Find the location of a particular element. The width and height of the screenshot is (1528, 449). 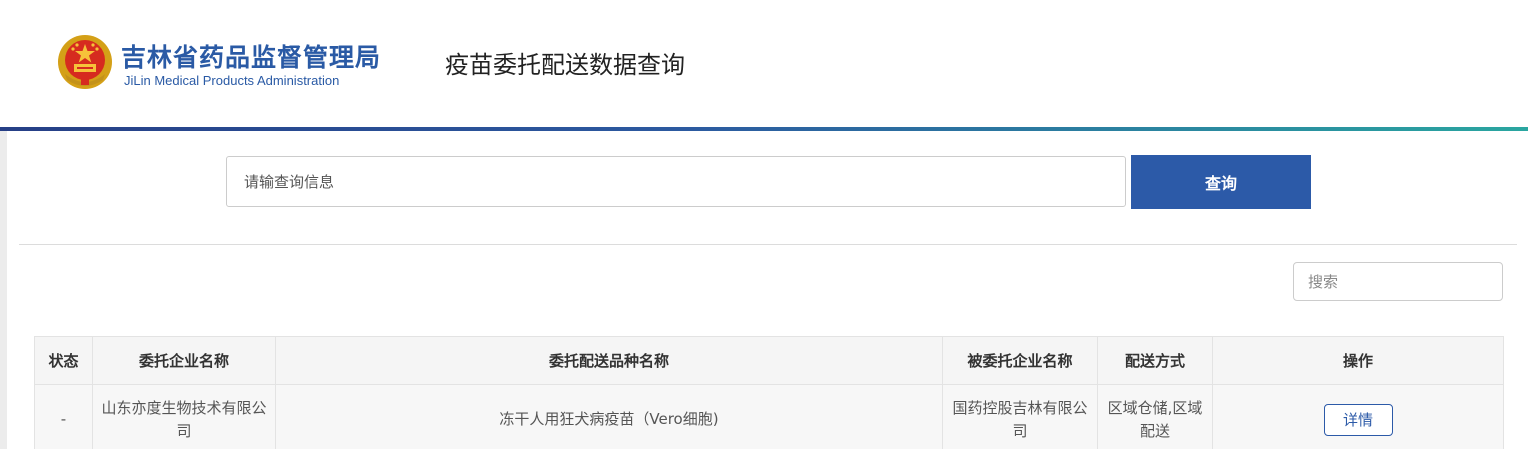

column-header-status: 状态 is located at coordinates (63, 360).